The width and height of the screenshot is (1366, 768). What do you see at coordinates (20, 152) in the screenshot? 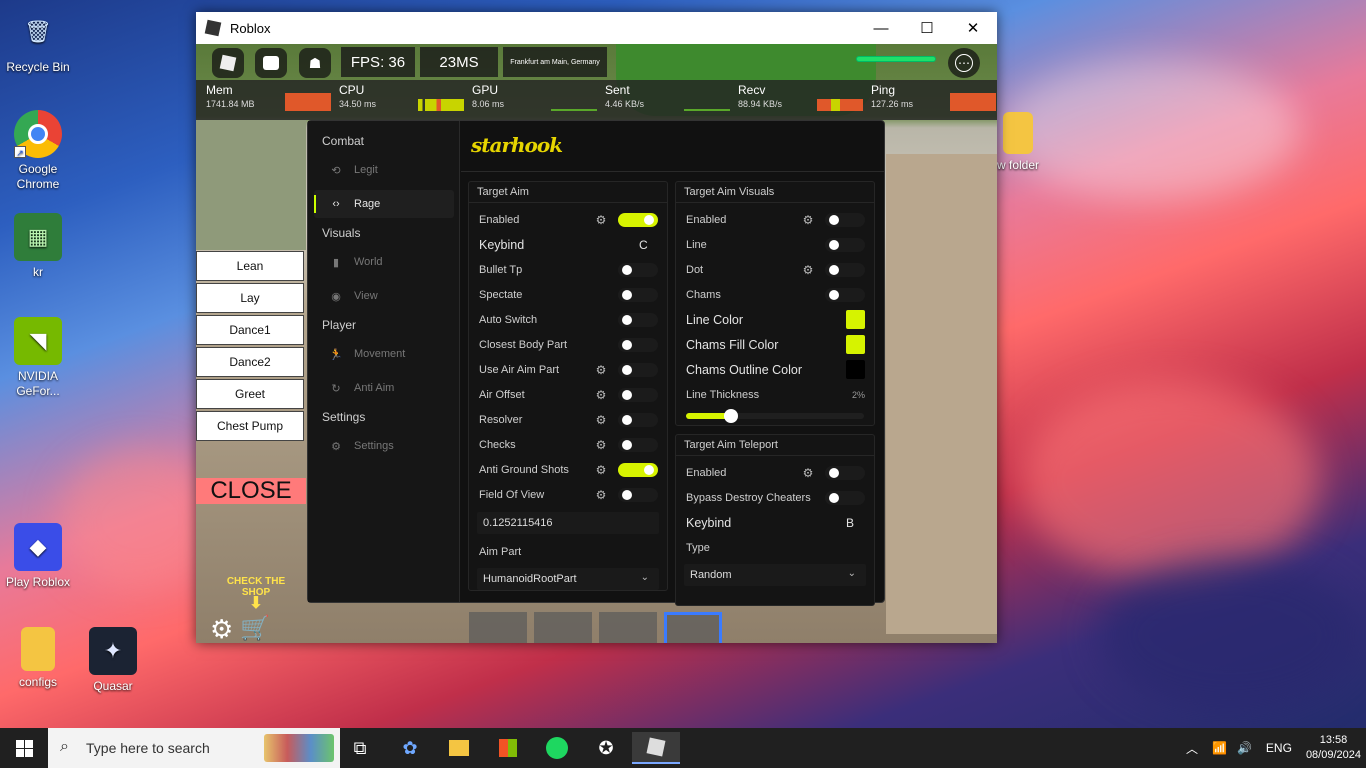
I see `shortcut-arrow-icon: ↗` at bounding box center [20, 152].